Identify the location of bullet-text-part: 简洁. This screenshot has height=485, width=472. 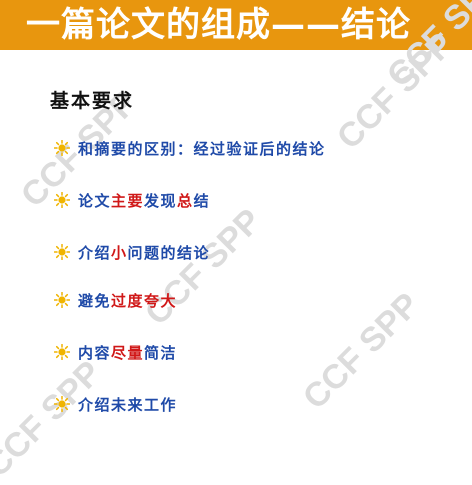
(161, 352).